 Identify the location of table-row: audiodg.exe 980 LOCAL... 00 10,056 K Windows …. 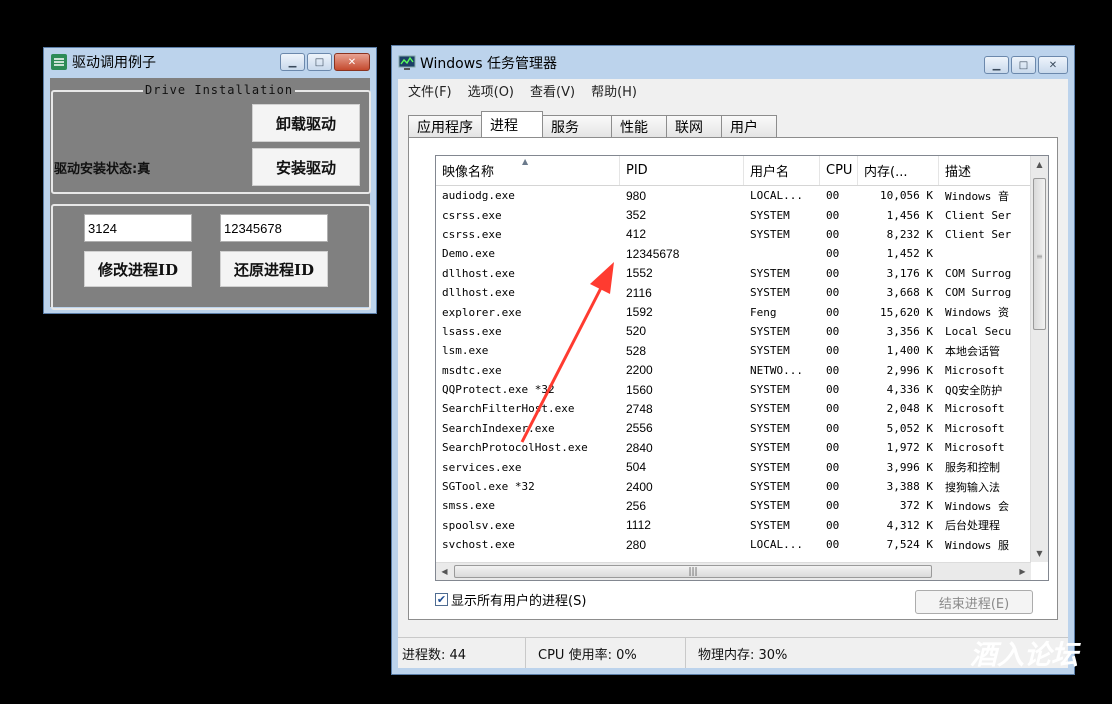
(733, 195).